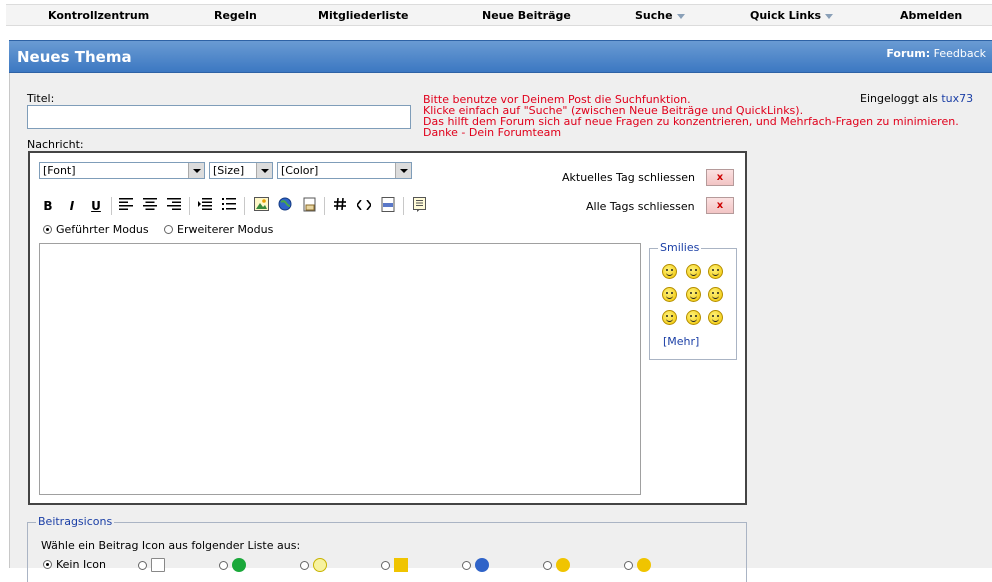 This screenshot has height=582, width=992. What do you see at coordinates (957, 98) in the screenshot?
I see `username-link: tux73` at bounding box center [957, 98].